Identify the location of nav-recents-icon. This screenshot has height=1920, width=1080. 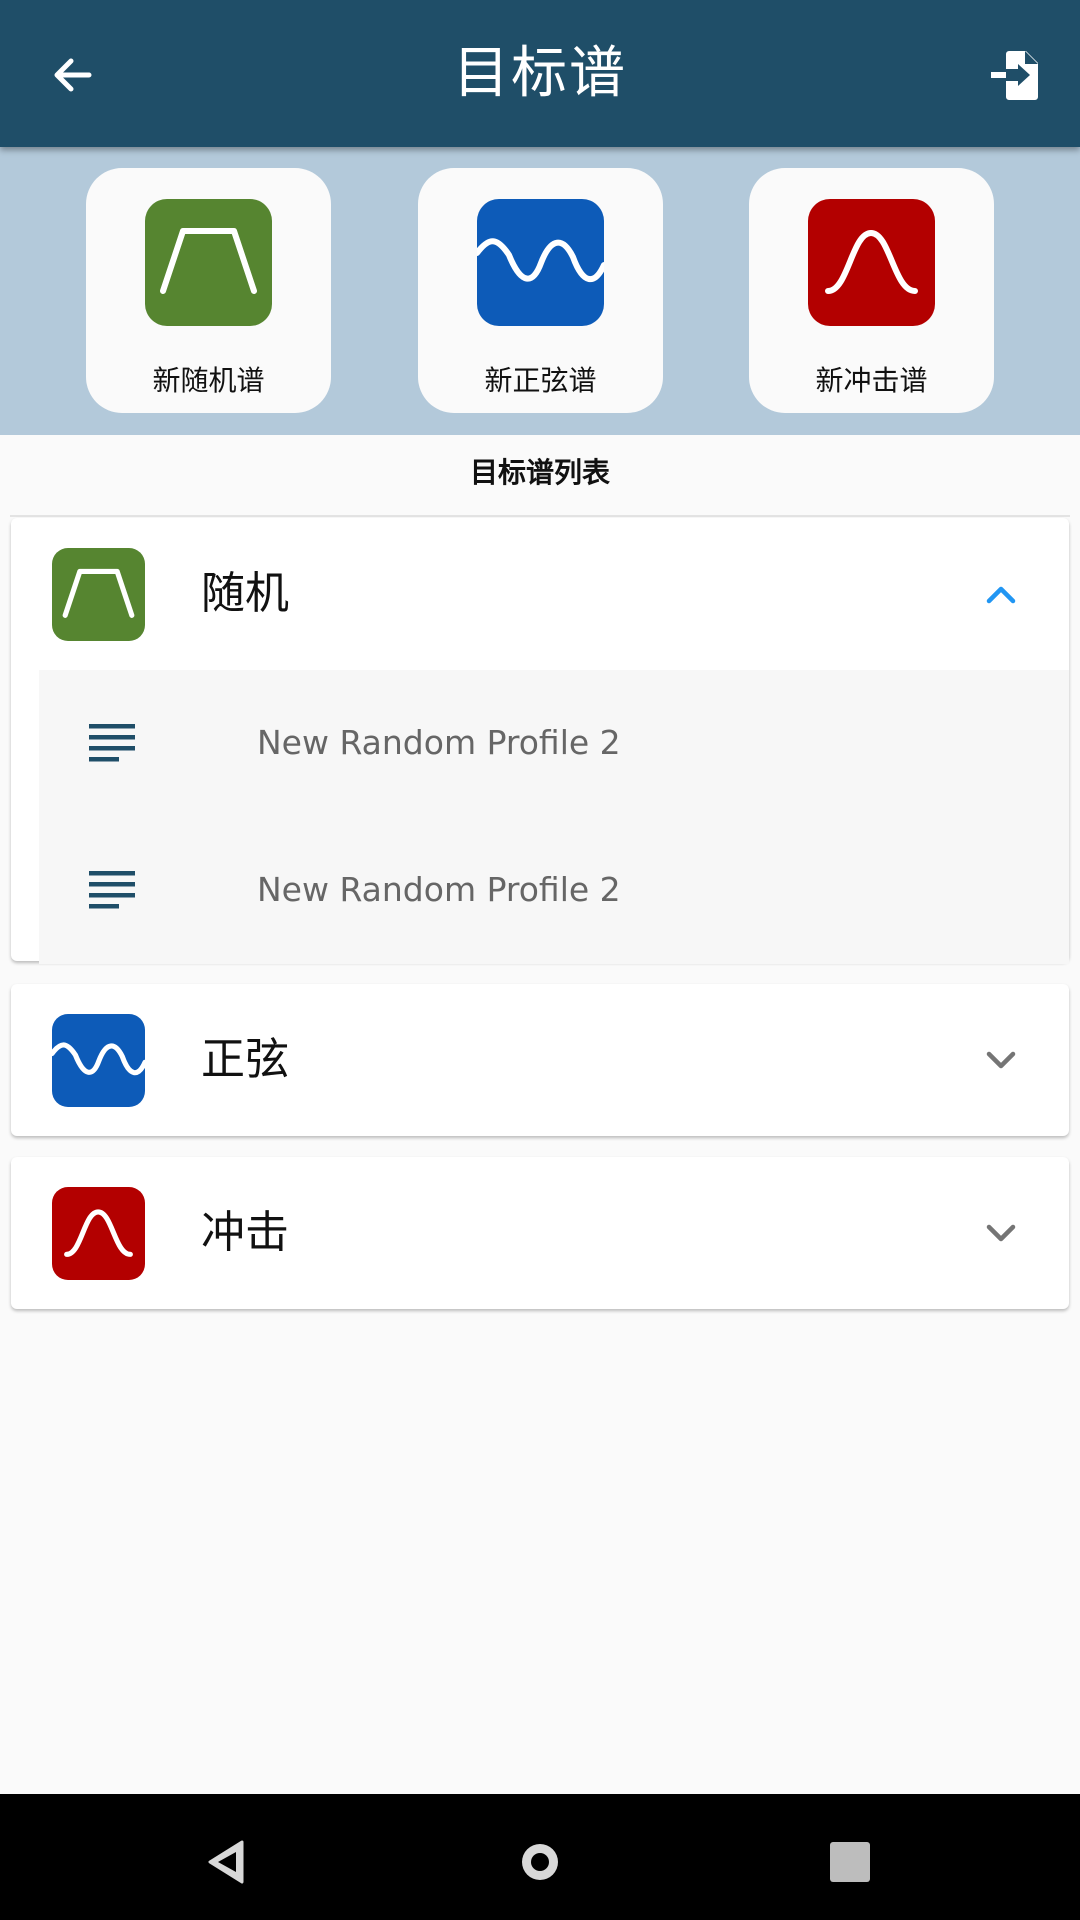
(850, 1862).